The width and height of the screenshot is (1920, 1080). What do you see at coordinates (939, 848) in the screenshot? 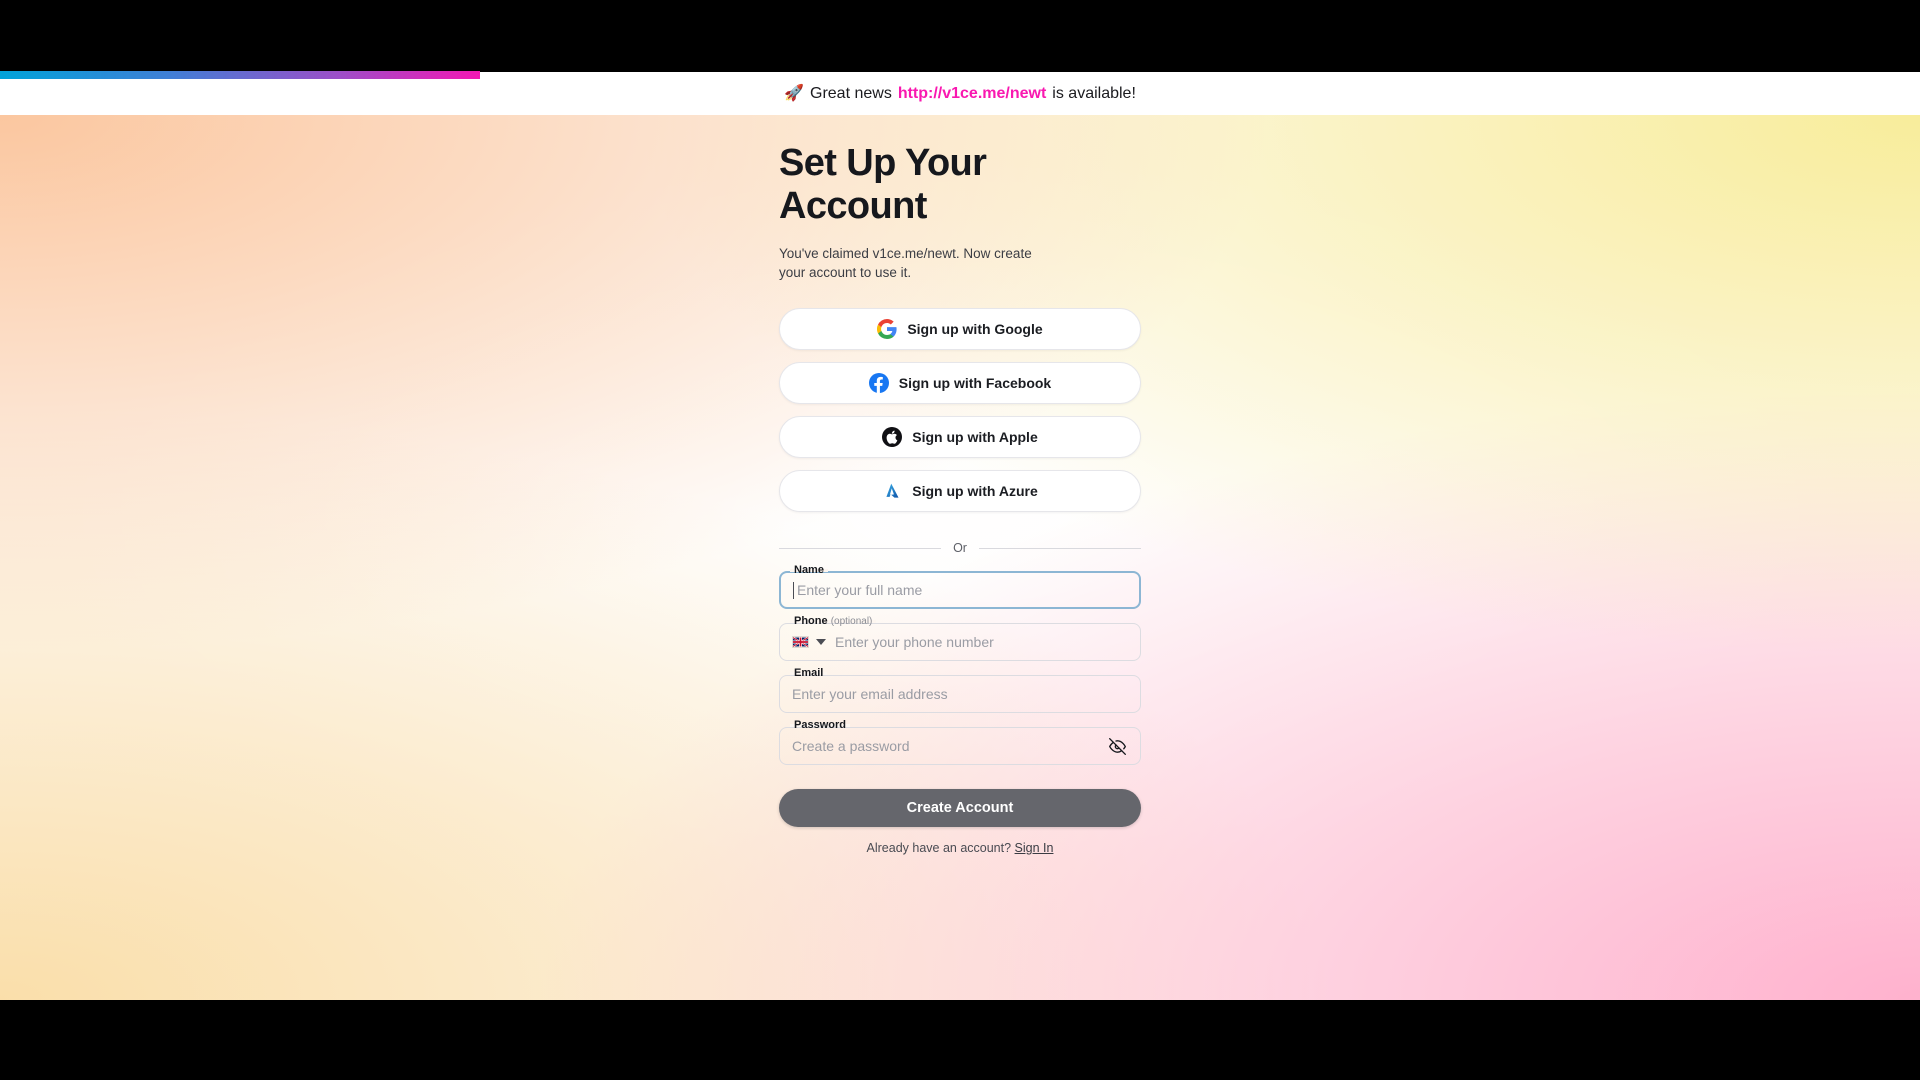
I see `signin-prompt-text: Already have an account?` at bounding box center [939, 848].